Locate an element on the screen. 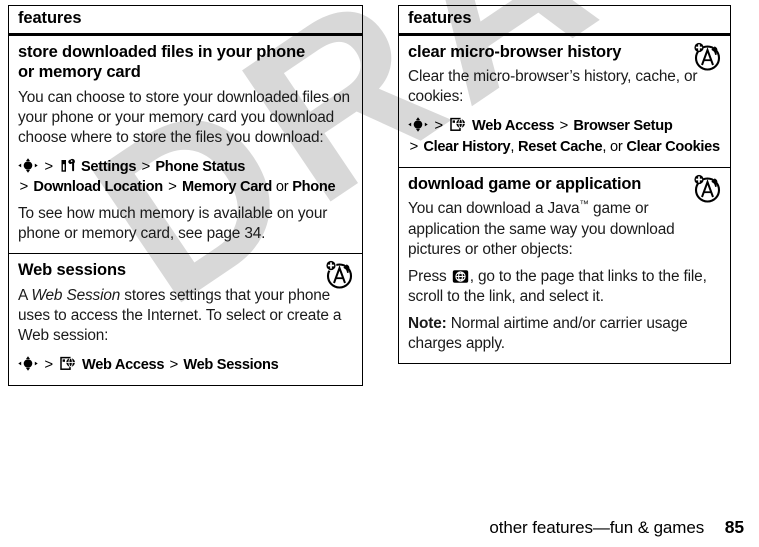 This screenshot has width=759, height=547. path-segment: Memory Card is located at coordinates (227, 187).